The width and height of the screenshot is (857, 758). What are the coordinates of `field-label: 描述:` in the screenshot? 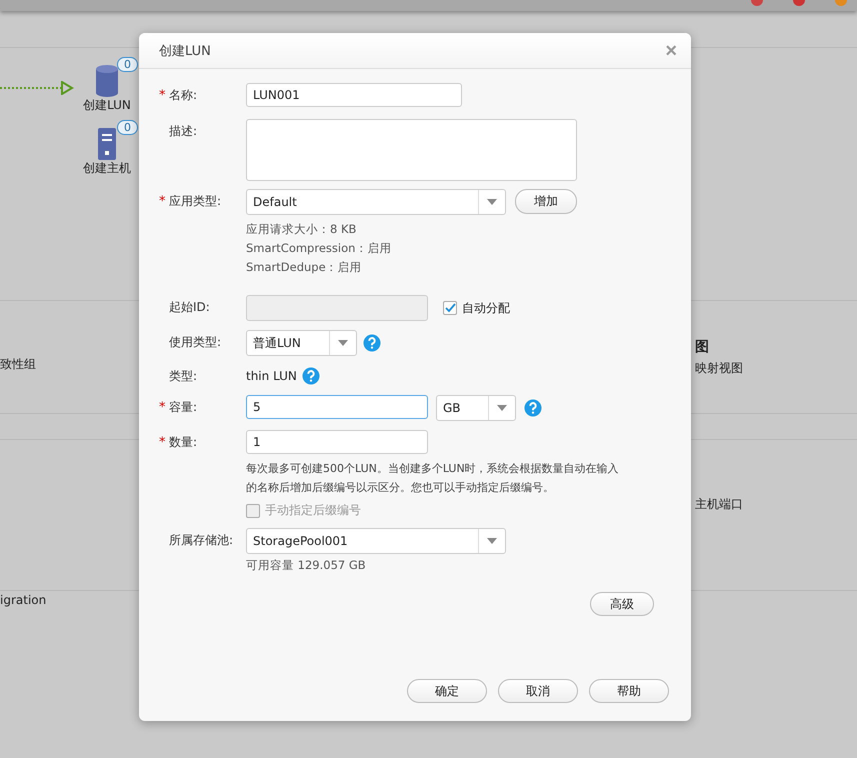 It's located at (183, 131).